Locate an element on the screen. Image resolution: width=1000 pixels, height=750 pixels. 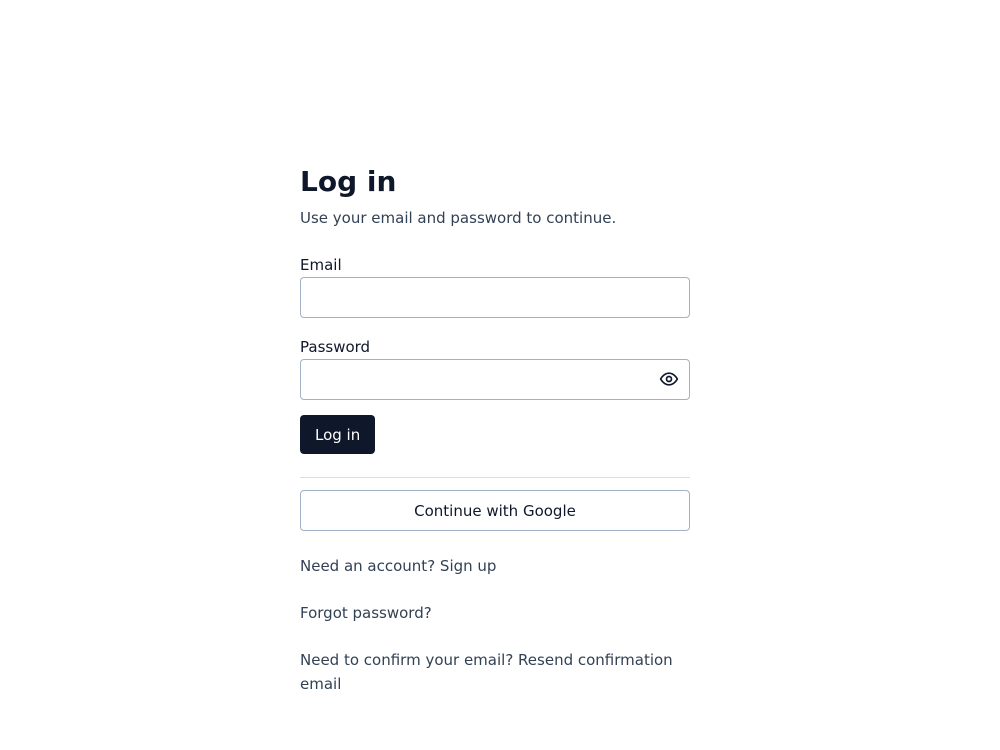
login-button: Log in is located at coordinates (338, 434).